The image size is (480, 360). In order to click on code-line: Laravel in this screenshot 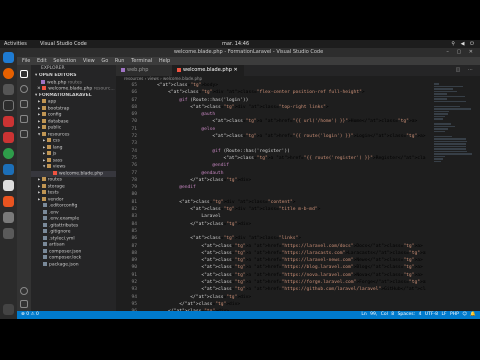, I will do `click(286, 216)`.